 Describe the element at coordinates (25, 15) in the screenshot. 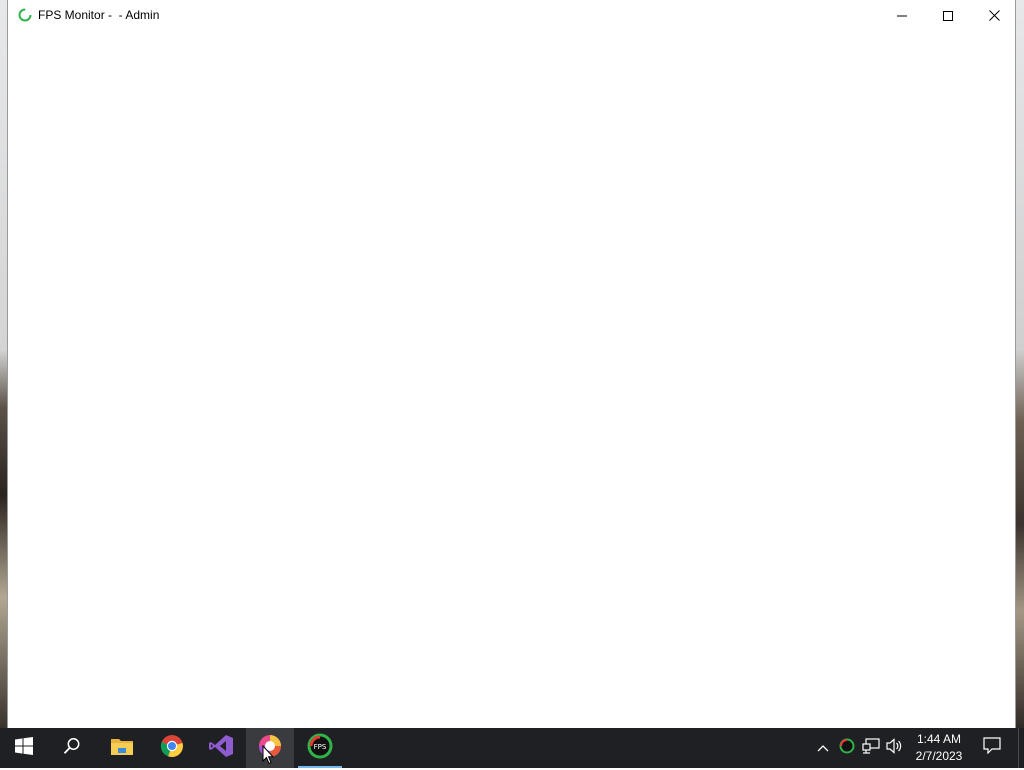

I see `fps-monitor-app-icon` at that location.